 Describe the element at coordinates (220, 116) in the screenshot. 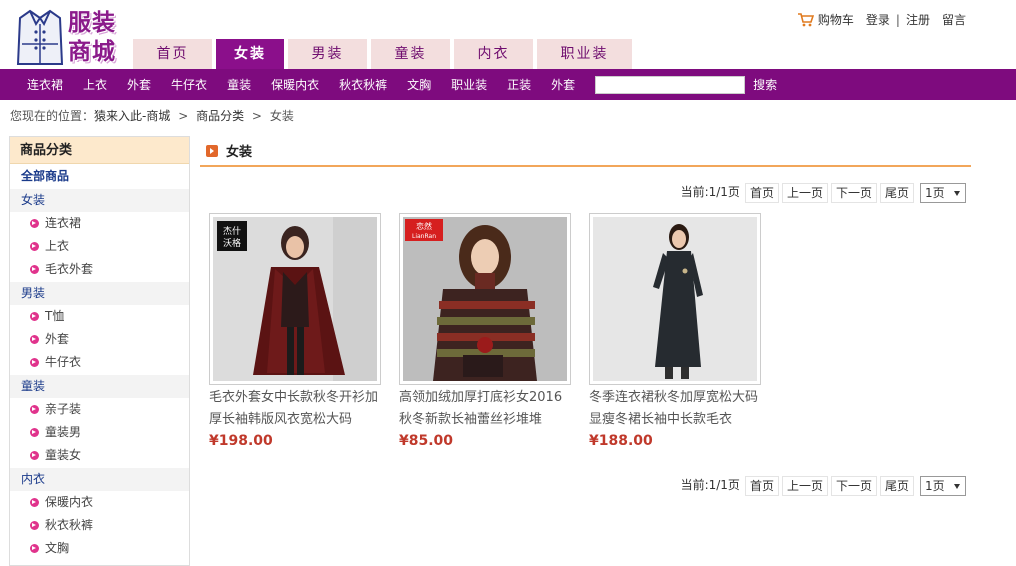

I see `breadcrumb-category: 商品分类` at that location.